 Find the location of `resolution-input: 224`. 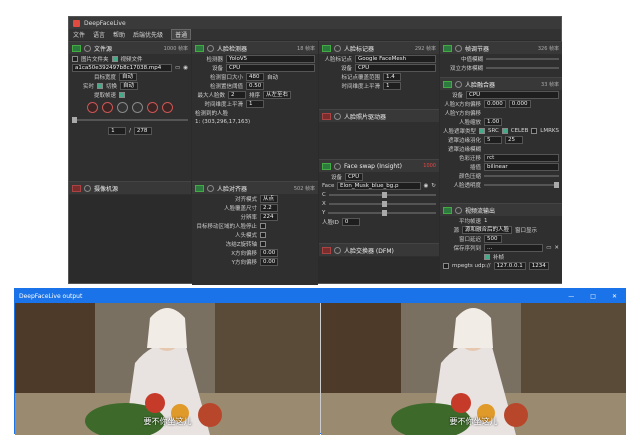

resolution-input: 224 is located at coordinates (269, 216).